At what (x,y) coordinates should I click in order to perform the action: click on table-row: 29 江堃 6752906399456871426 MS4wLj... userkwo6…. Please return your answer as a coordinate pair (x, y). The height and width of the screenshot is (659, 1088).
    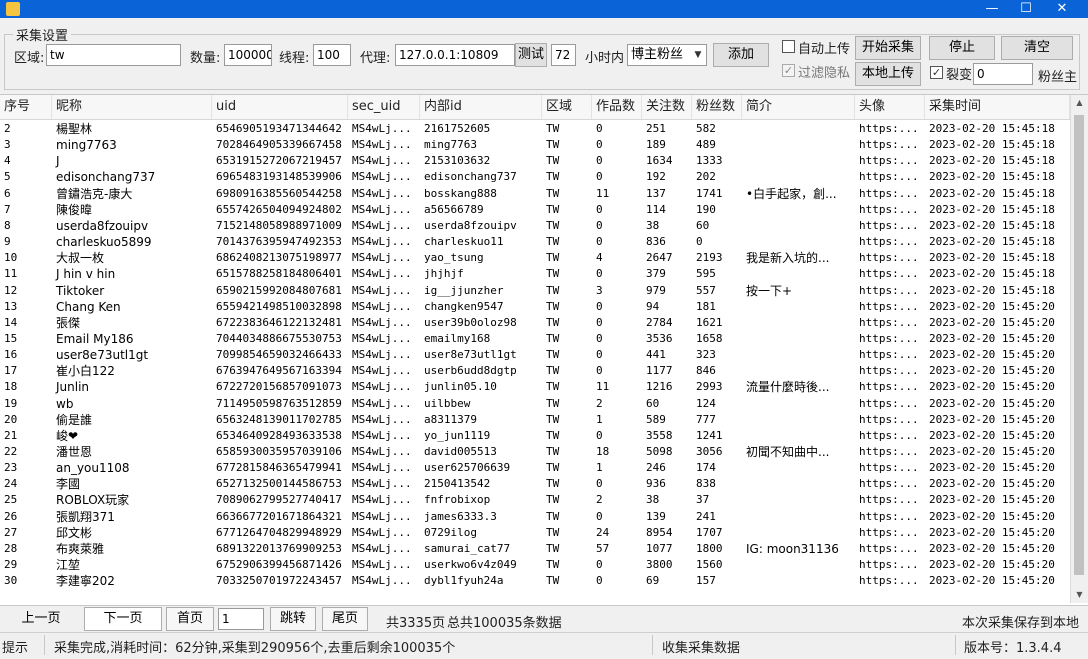
    Looking at the image, I should click on (535, 565).